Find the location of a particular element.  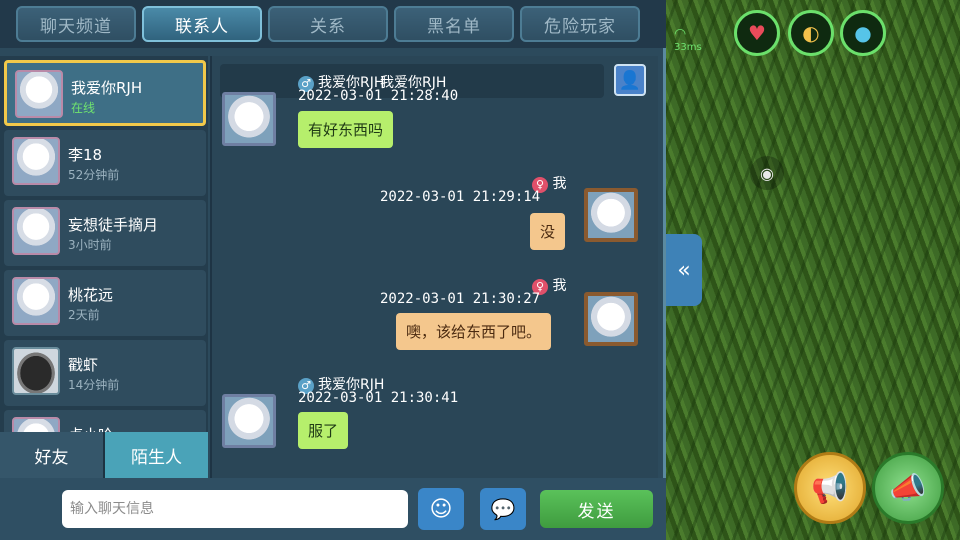

contact-item: 桃花远 2天前 is located at coordinates (105, 303).